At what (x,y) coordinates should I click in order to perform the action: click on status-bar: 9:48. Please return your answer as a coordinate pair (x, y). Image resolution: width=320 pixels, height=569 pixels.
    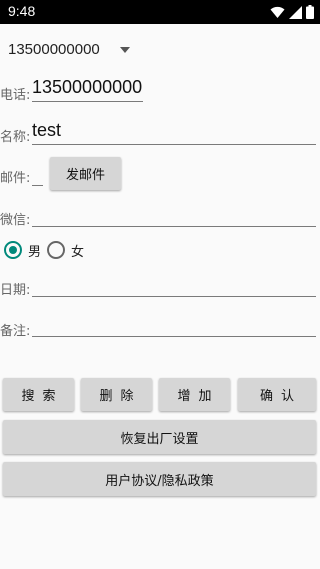
    Looking at the image, I should click on (160, 12).